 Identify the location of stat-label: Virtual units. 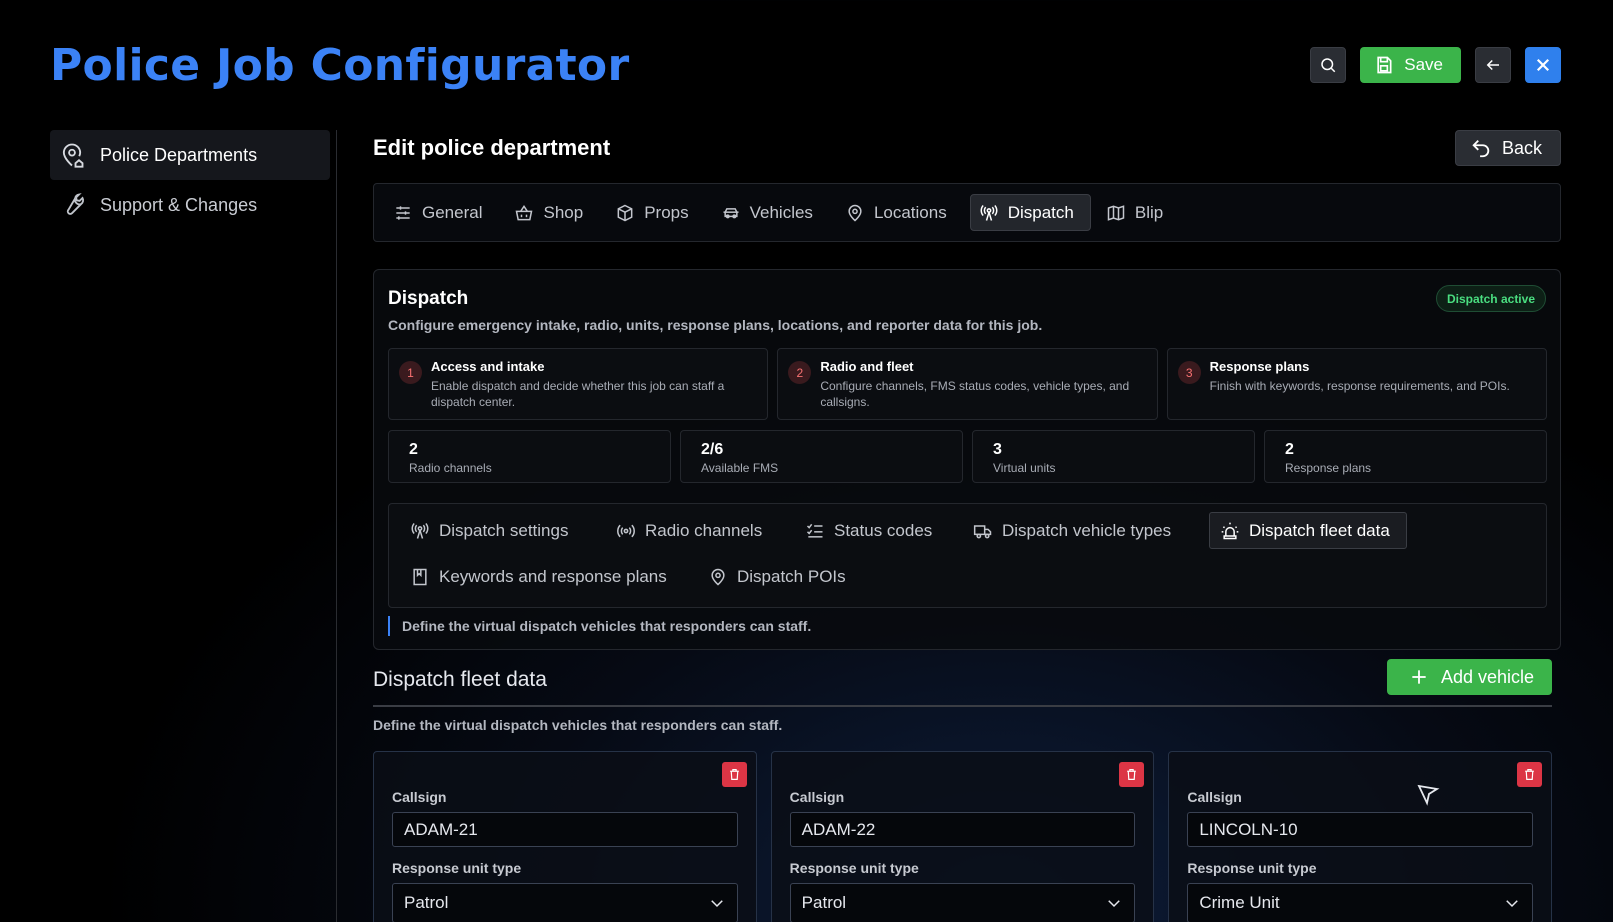
(1024, 468).